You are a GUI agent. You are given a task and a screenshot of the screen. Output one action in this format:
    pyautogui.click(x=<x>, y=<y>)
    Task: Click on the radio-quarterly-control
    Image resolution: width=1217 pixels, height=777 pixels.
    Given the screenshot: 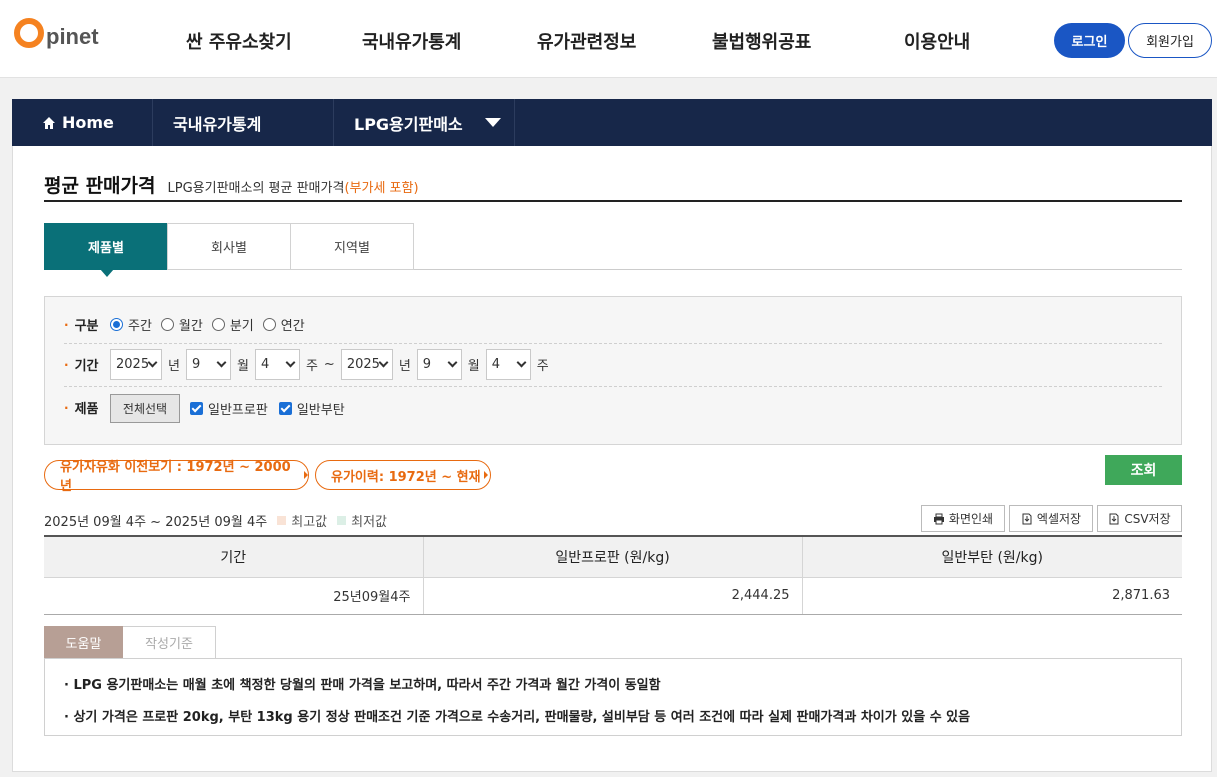 What is the action you would take?
    pyautogui.click(x=218, y=324)
    